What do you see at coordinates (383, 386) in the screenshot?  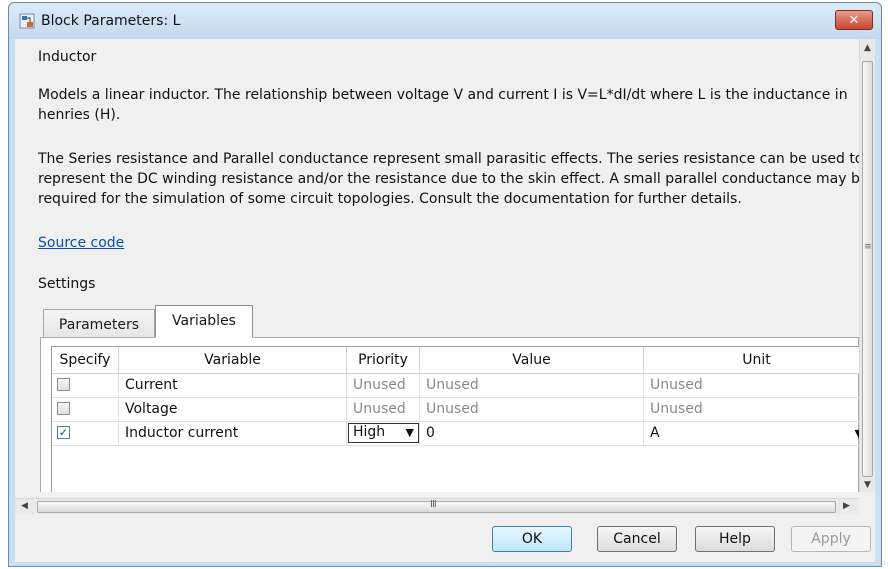 I see `priority-current: Unused` at bounding box center [383, 386].